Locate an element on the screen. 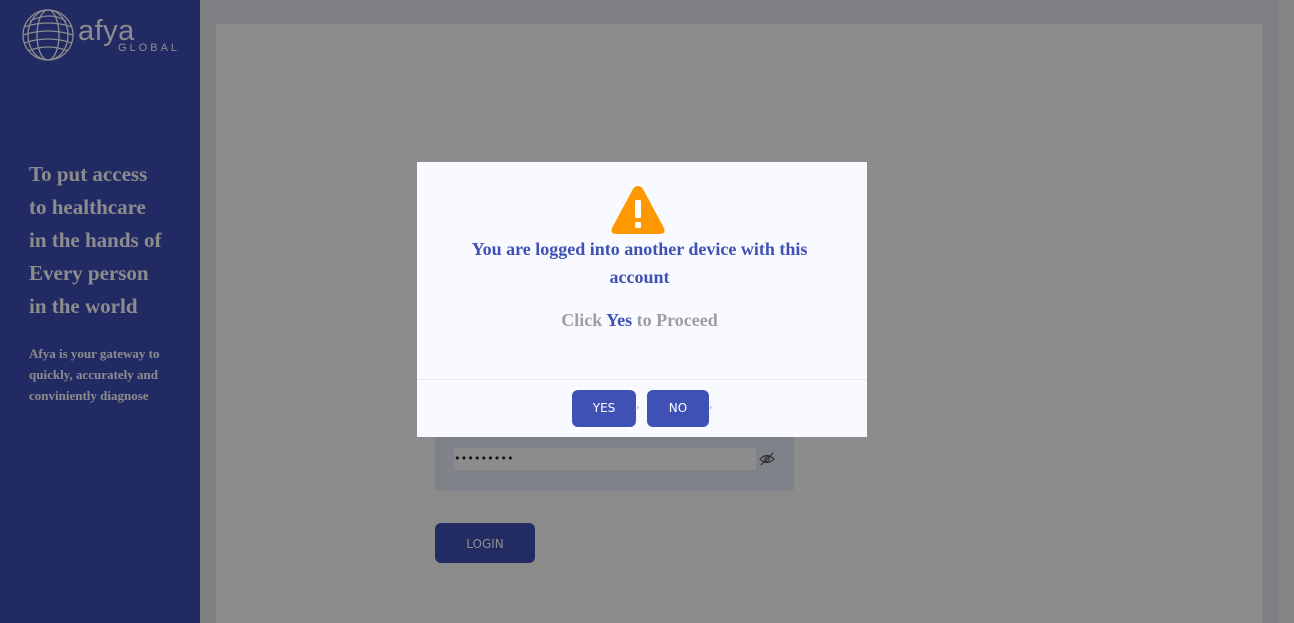 This screenshot has height=623, width=1294. message-suffix: to Proceed is located at coordinates (675, 320).